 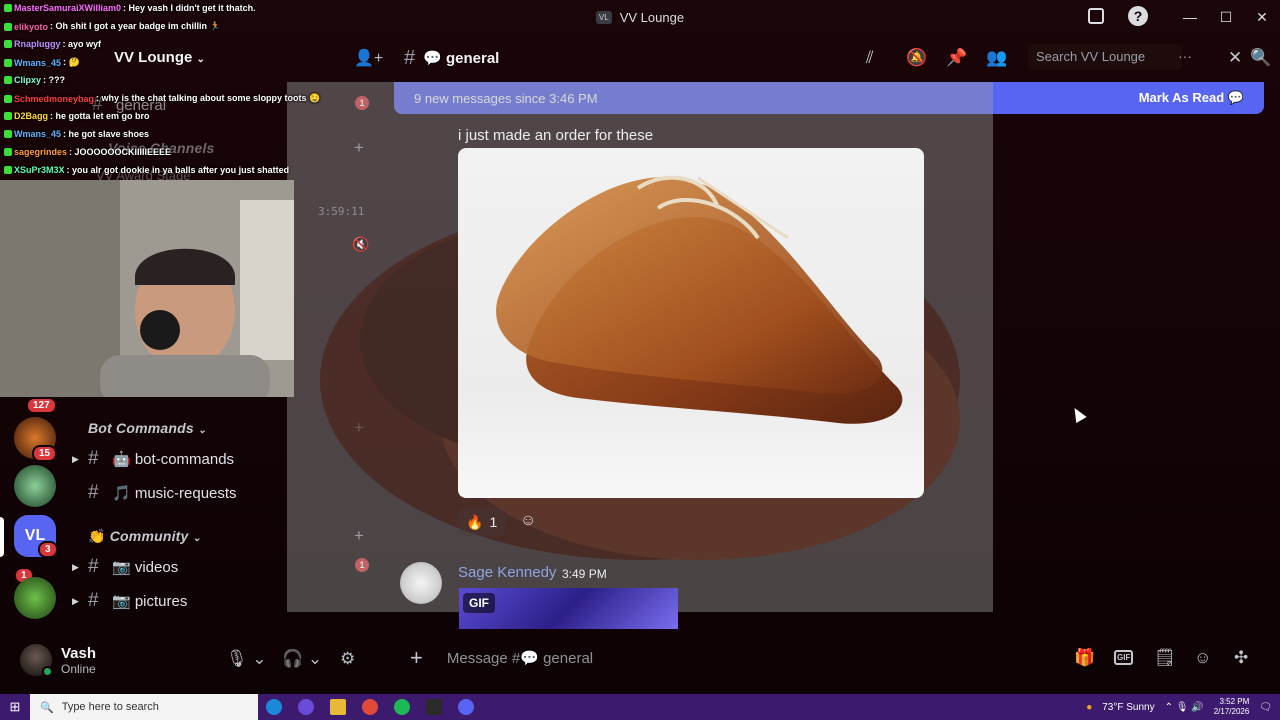 I want to click on online-status-icon, so click(x=47, y=671).